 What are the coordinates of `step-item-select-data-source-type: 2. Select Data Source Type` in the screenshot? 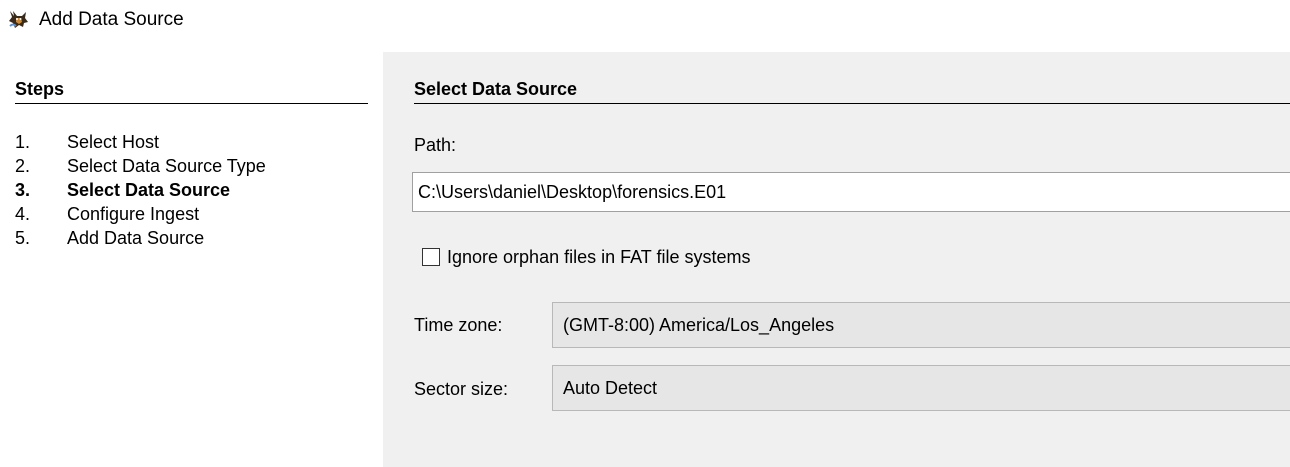 It's located at (140, 166).